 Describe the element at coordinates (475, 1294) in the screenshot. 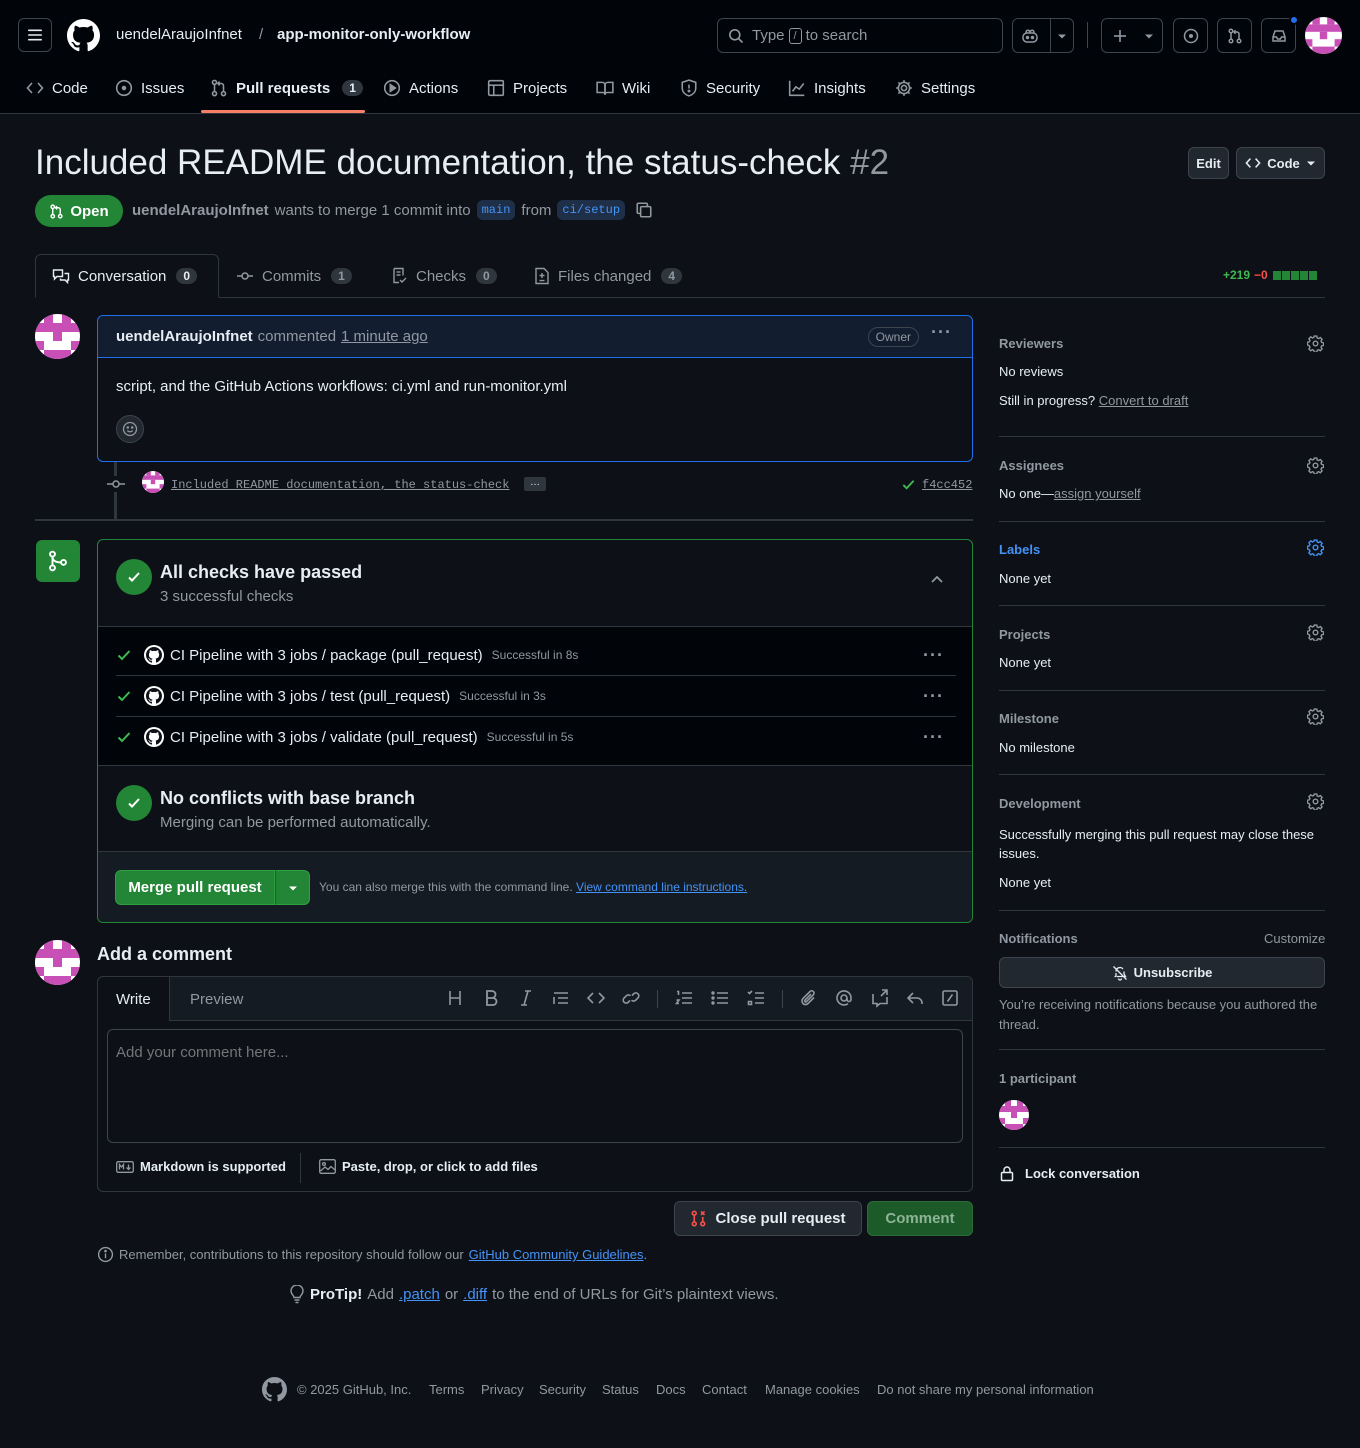

I see `diff-link: .diff` at that location.